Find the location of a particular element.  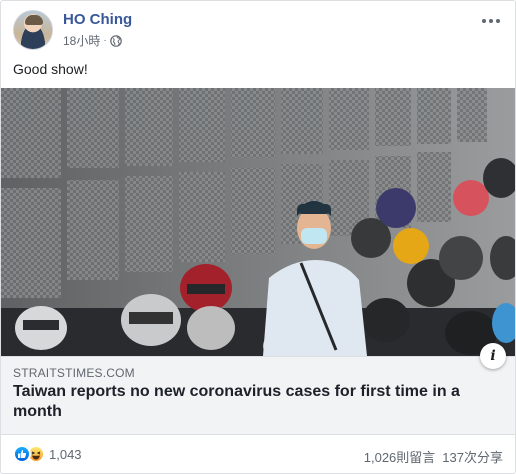

globe-icon is located at coordinates (115, 40).